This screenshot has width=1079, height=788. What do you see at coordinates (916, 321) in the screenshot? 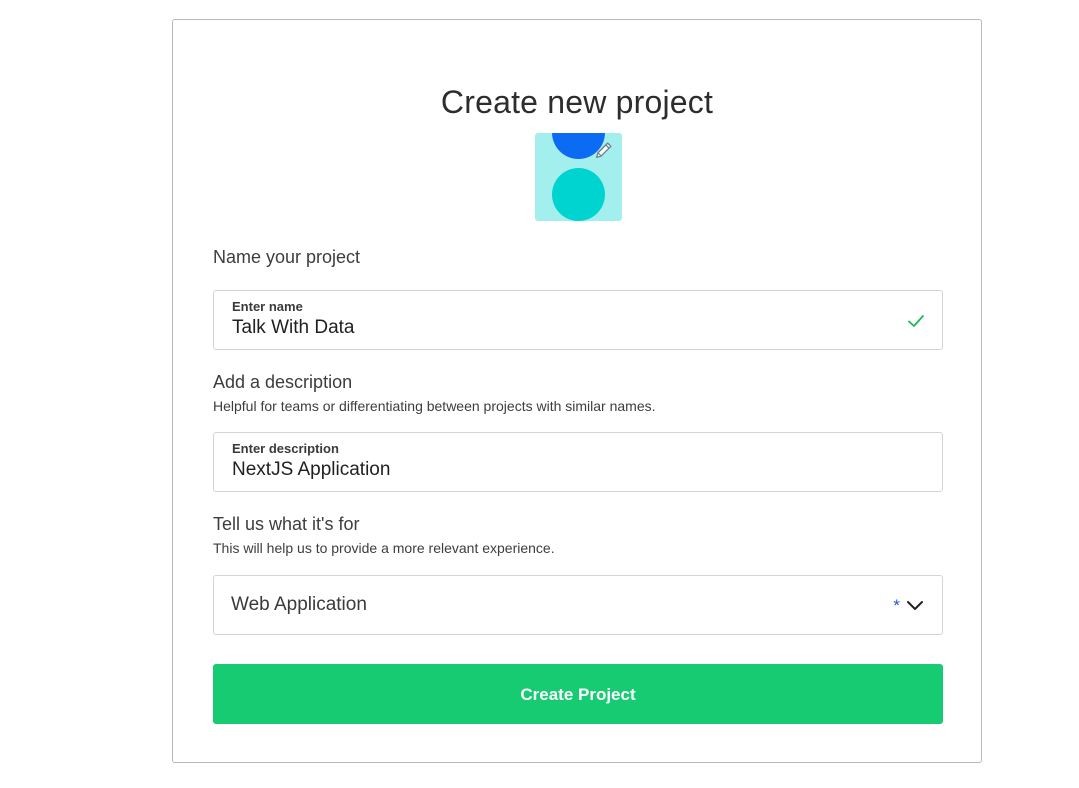
I see `check-icon` at bounding box center [916, 321].